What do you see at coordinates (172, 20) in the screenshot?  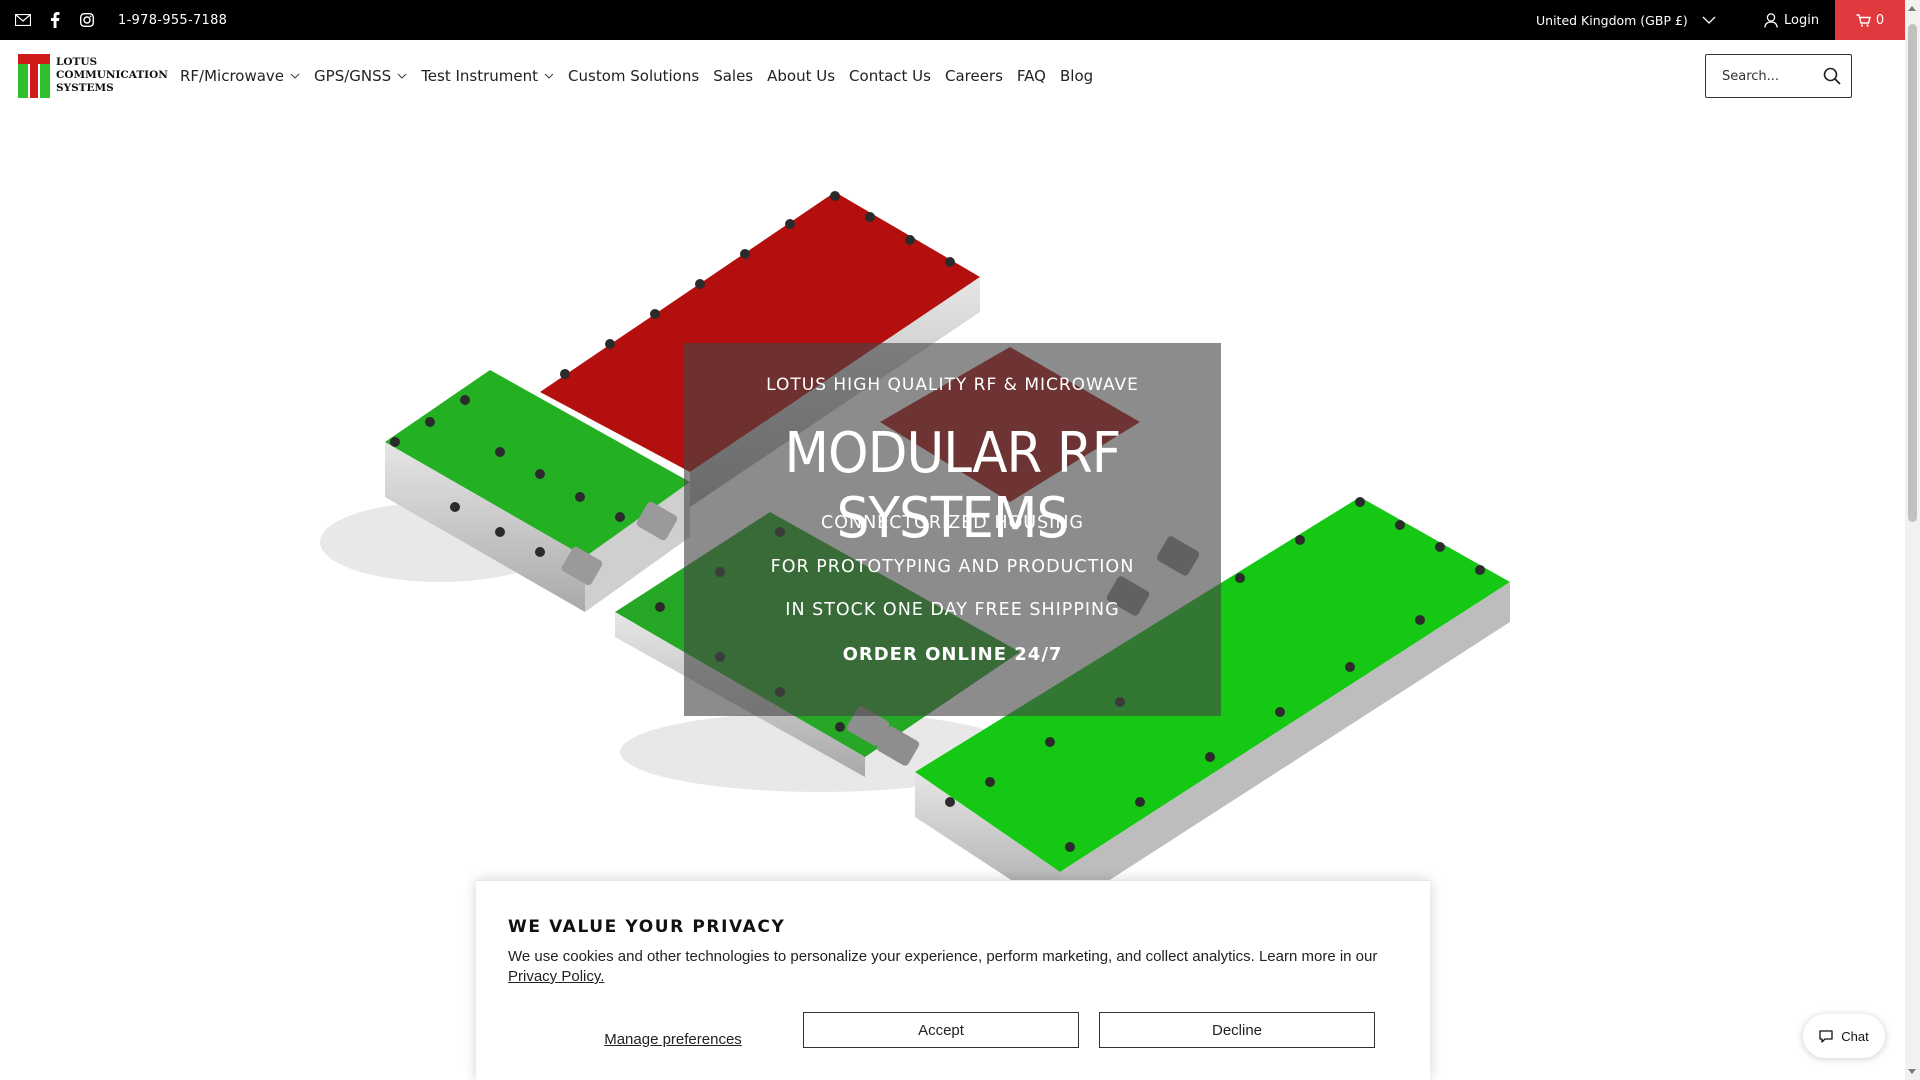 I see `phone-number: 1-978-955-7188` at bounding box center [172, 20].